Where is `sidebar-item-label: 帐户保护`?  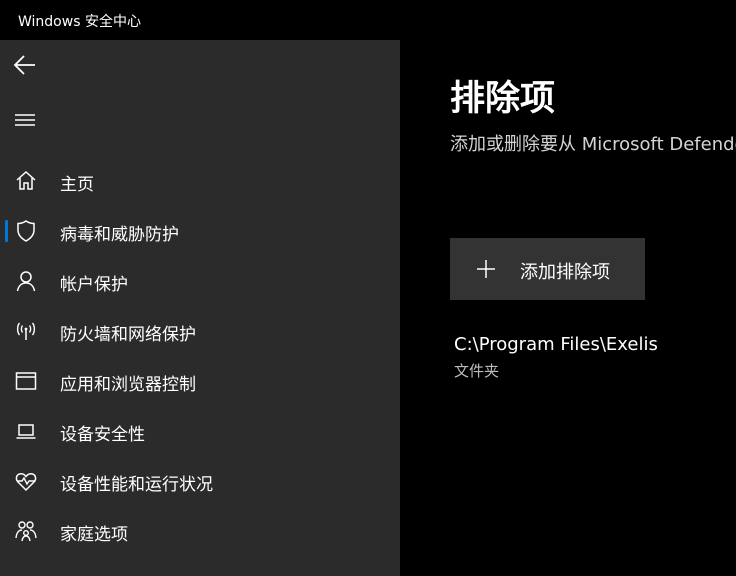
sidebar-item-label: 帐户保护 is located at coordinates (94, 285).